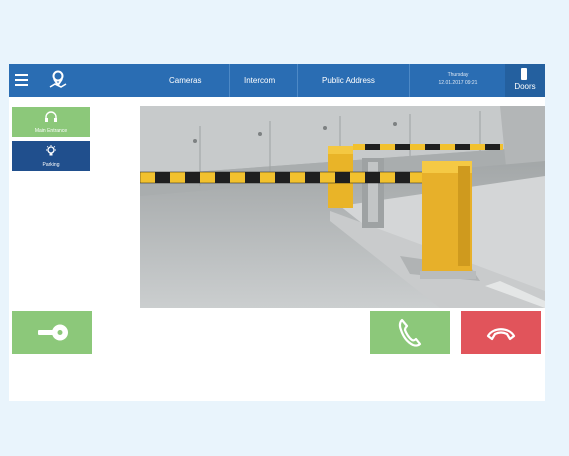 The height and width of the screenshot is (456, 569). I want to click on headset-icon, so click(51, 116).